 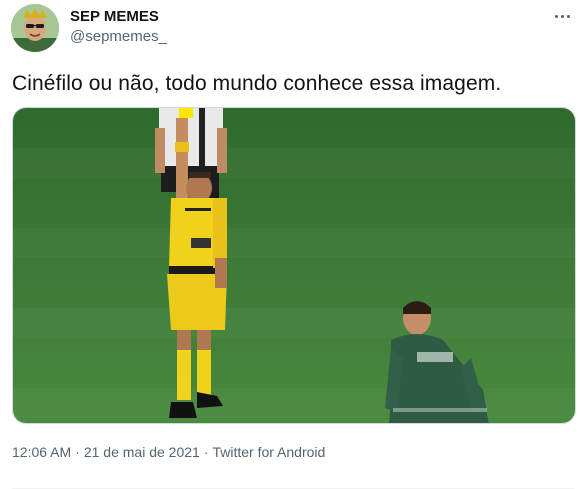 What do you see at coordinates (142, 452) in the screenshot?
I see `tweet-date: 21 de mai de 2021` at bounding box center [142, 452].